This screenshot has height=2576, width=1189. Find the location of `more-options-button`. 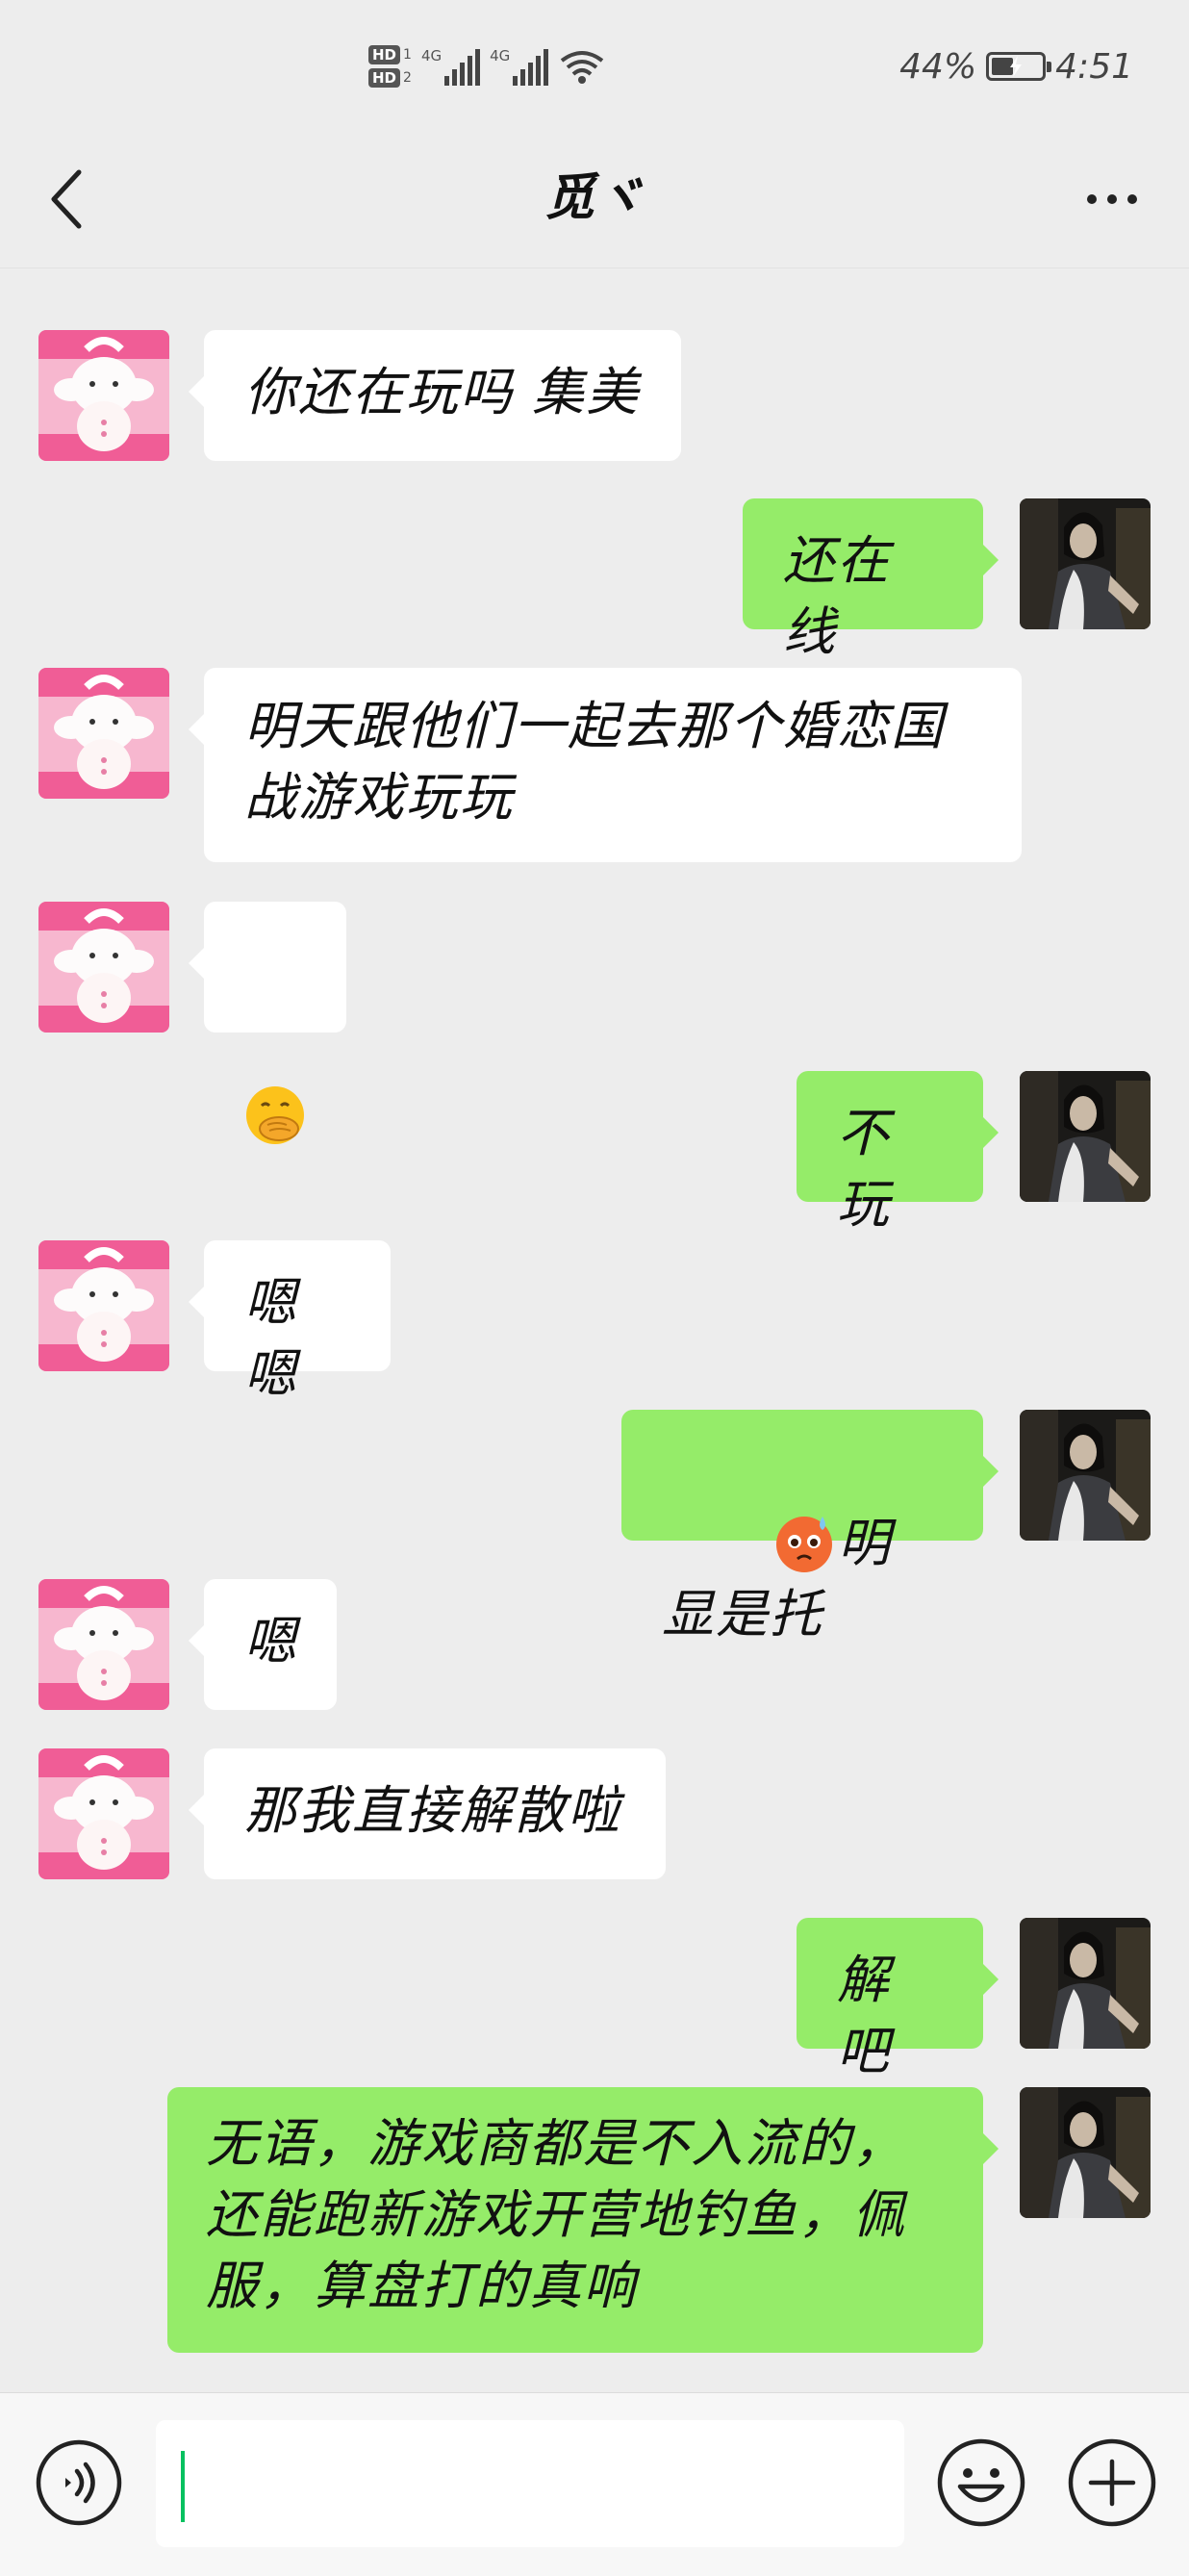

more-options-button is located at coordinates (1112, 199).